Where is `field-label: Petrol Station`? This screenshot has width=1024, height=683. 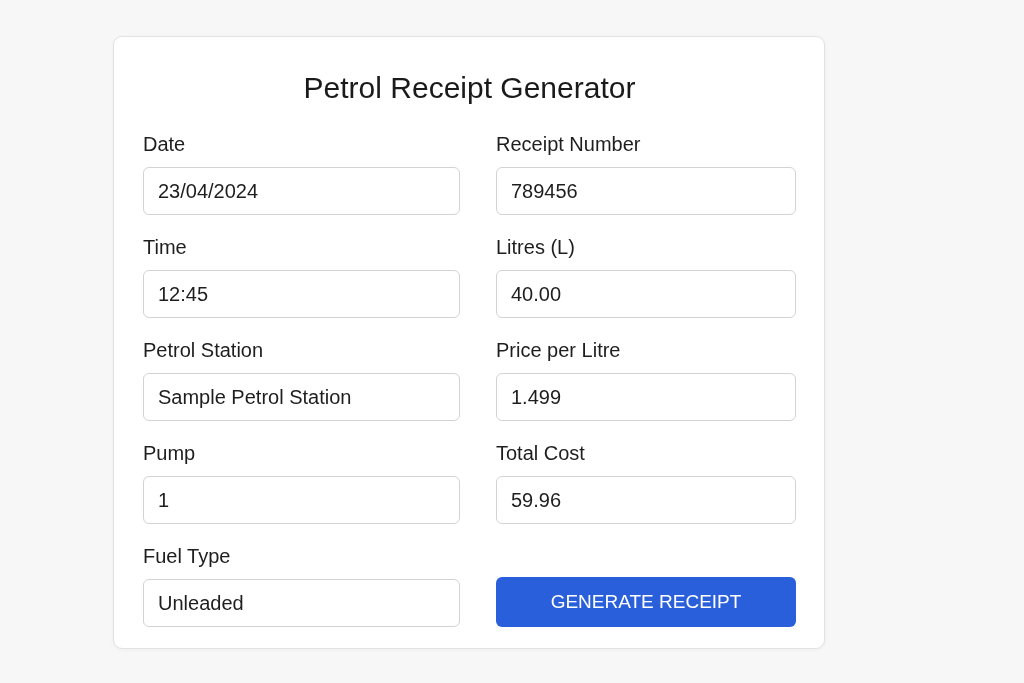
field-label: Petrol Station is located at coordinates (203, 350).